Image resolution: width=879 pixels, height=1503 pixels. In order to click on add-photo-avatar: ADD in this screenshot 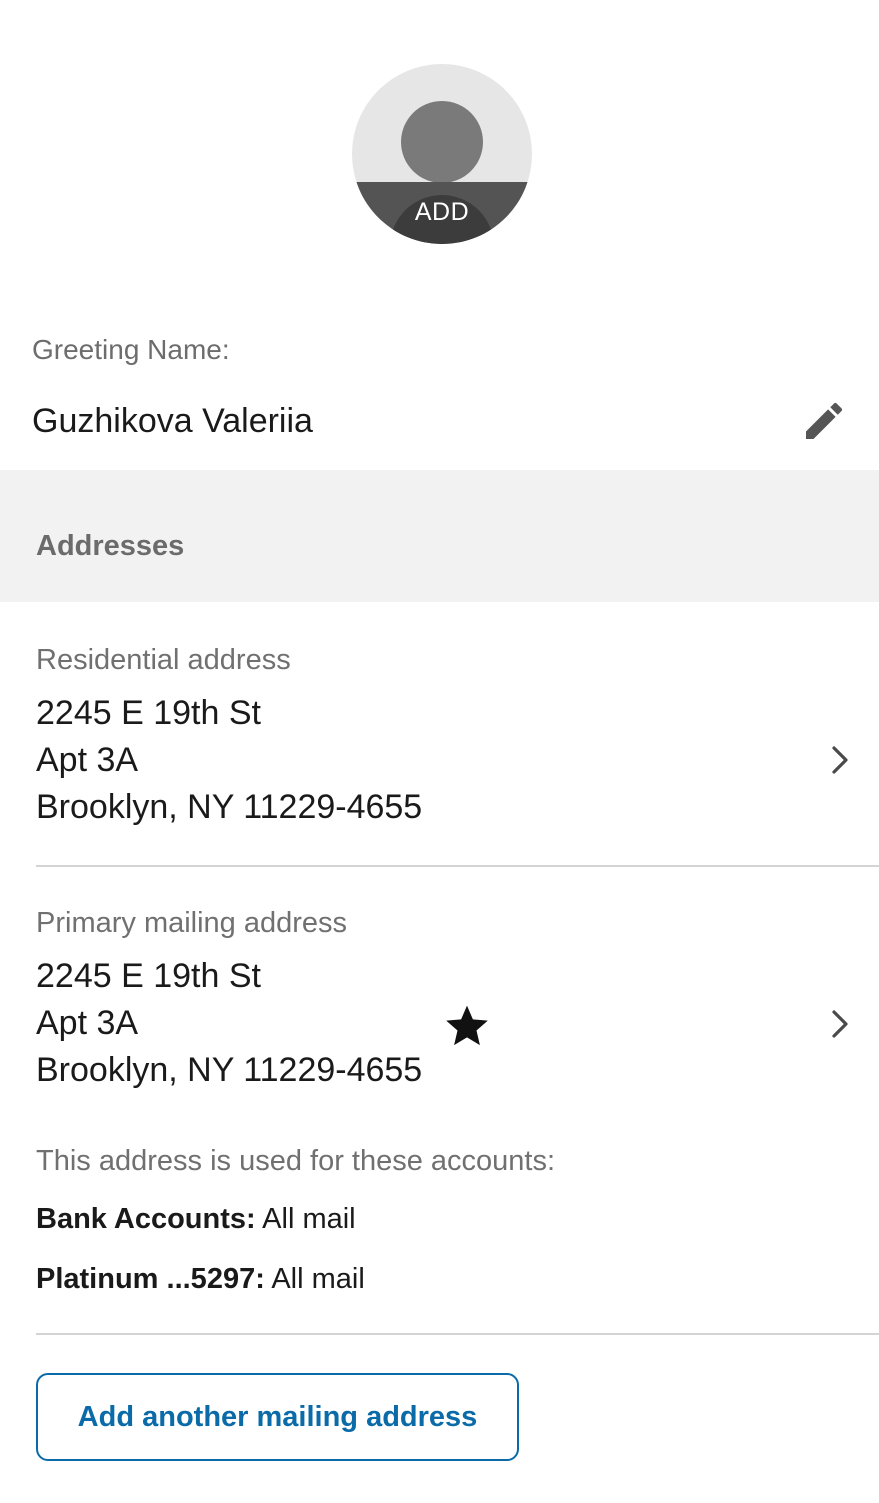, I will do `click(442, 154)`.